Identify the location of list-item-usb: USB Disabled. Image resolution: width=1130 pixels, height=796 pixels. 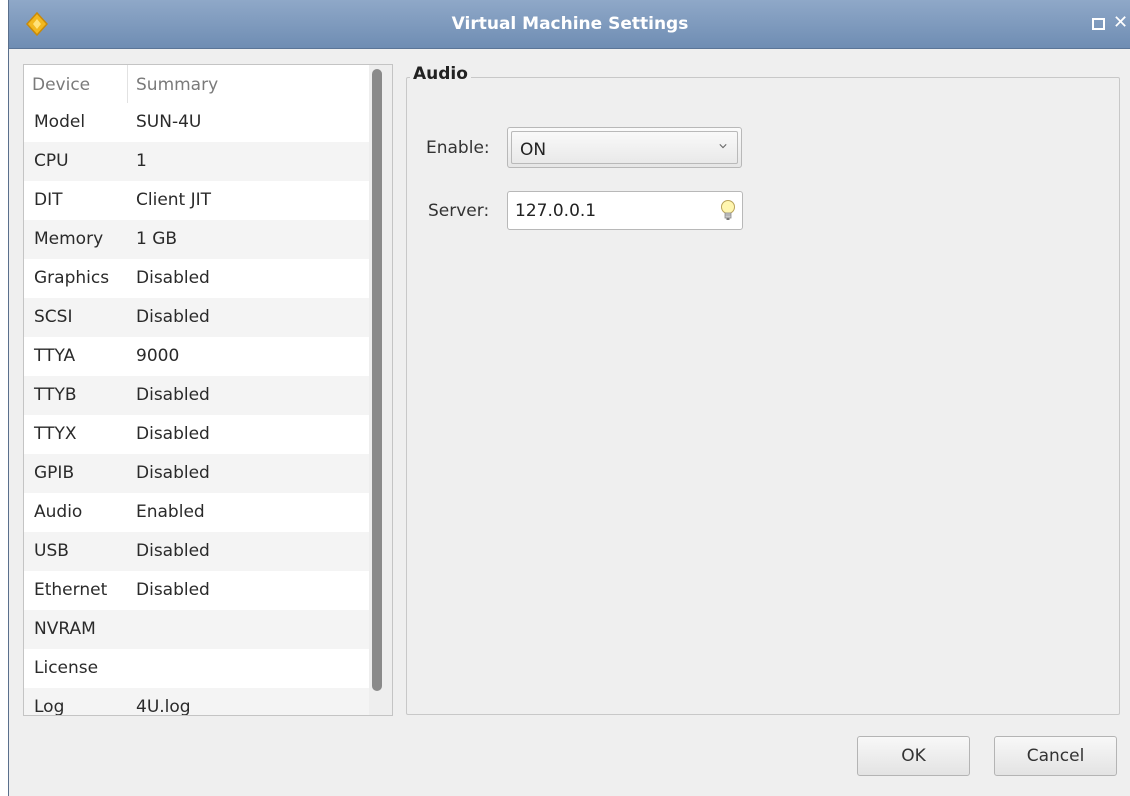
(196, 551).